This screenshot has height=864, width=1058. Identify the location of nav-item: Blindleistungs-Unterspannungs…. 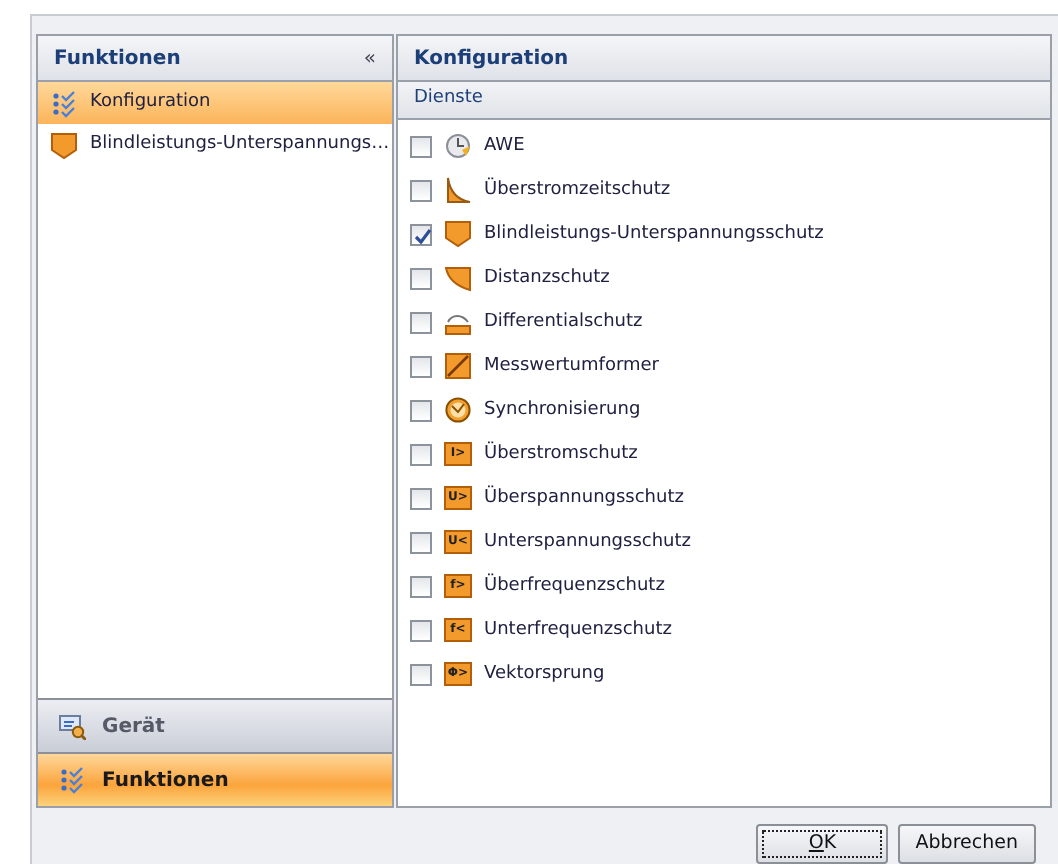
(215, 145).